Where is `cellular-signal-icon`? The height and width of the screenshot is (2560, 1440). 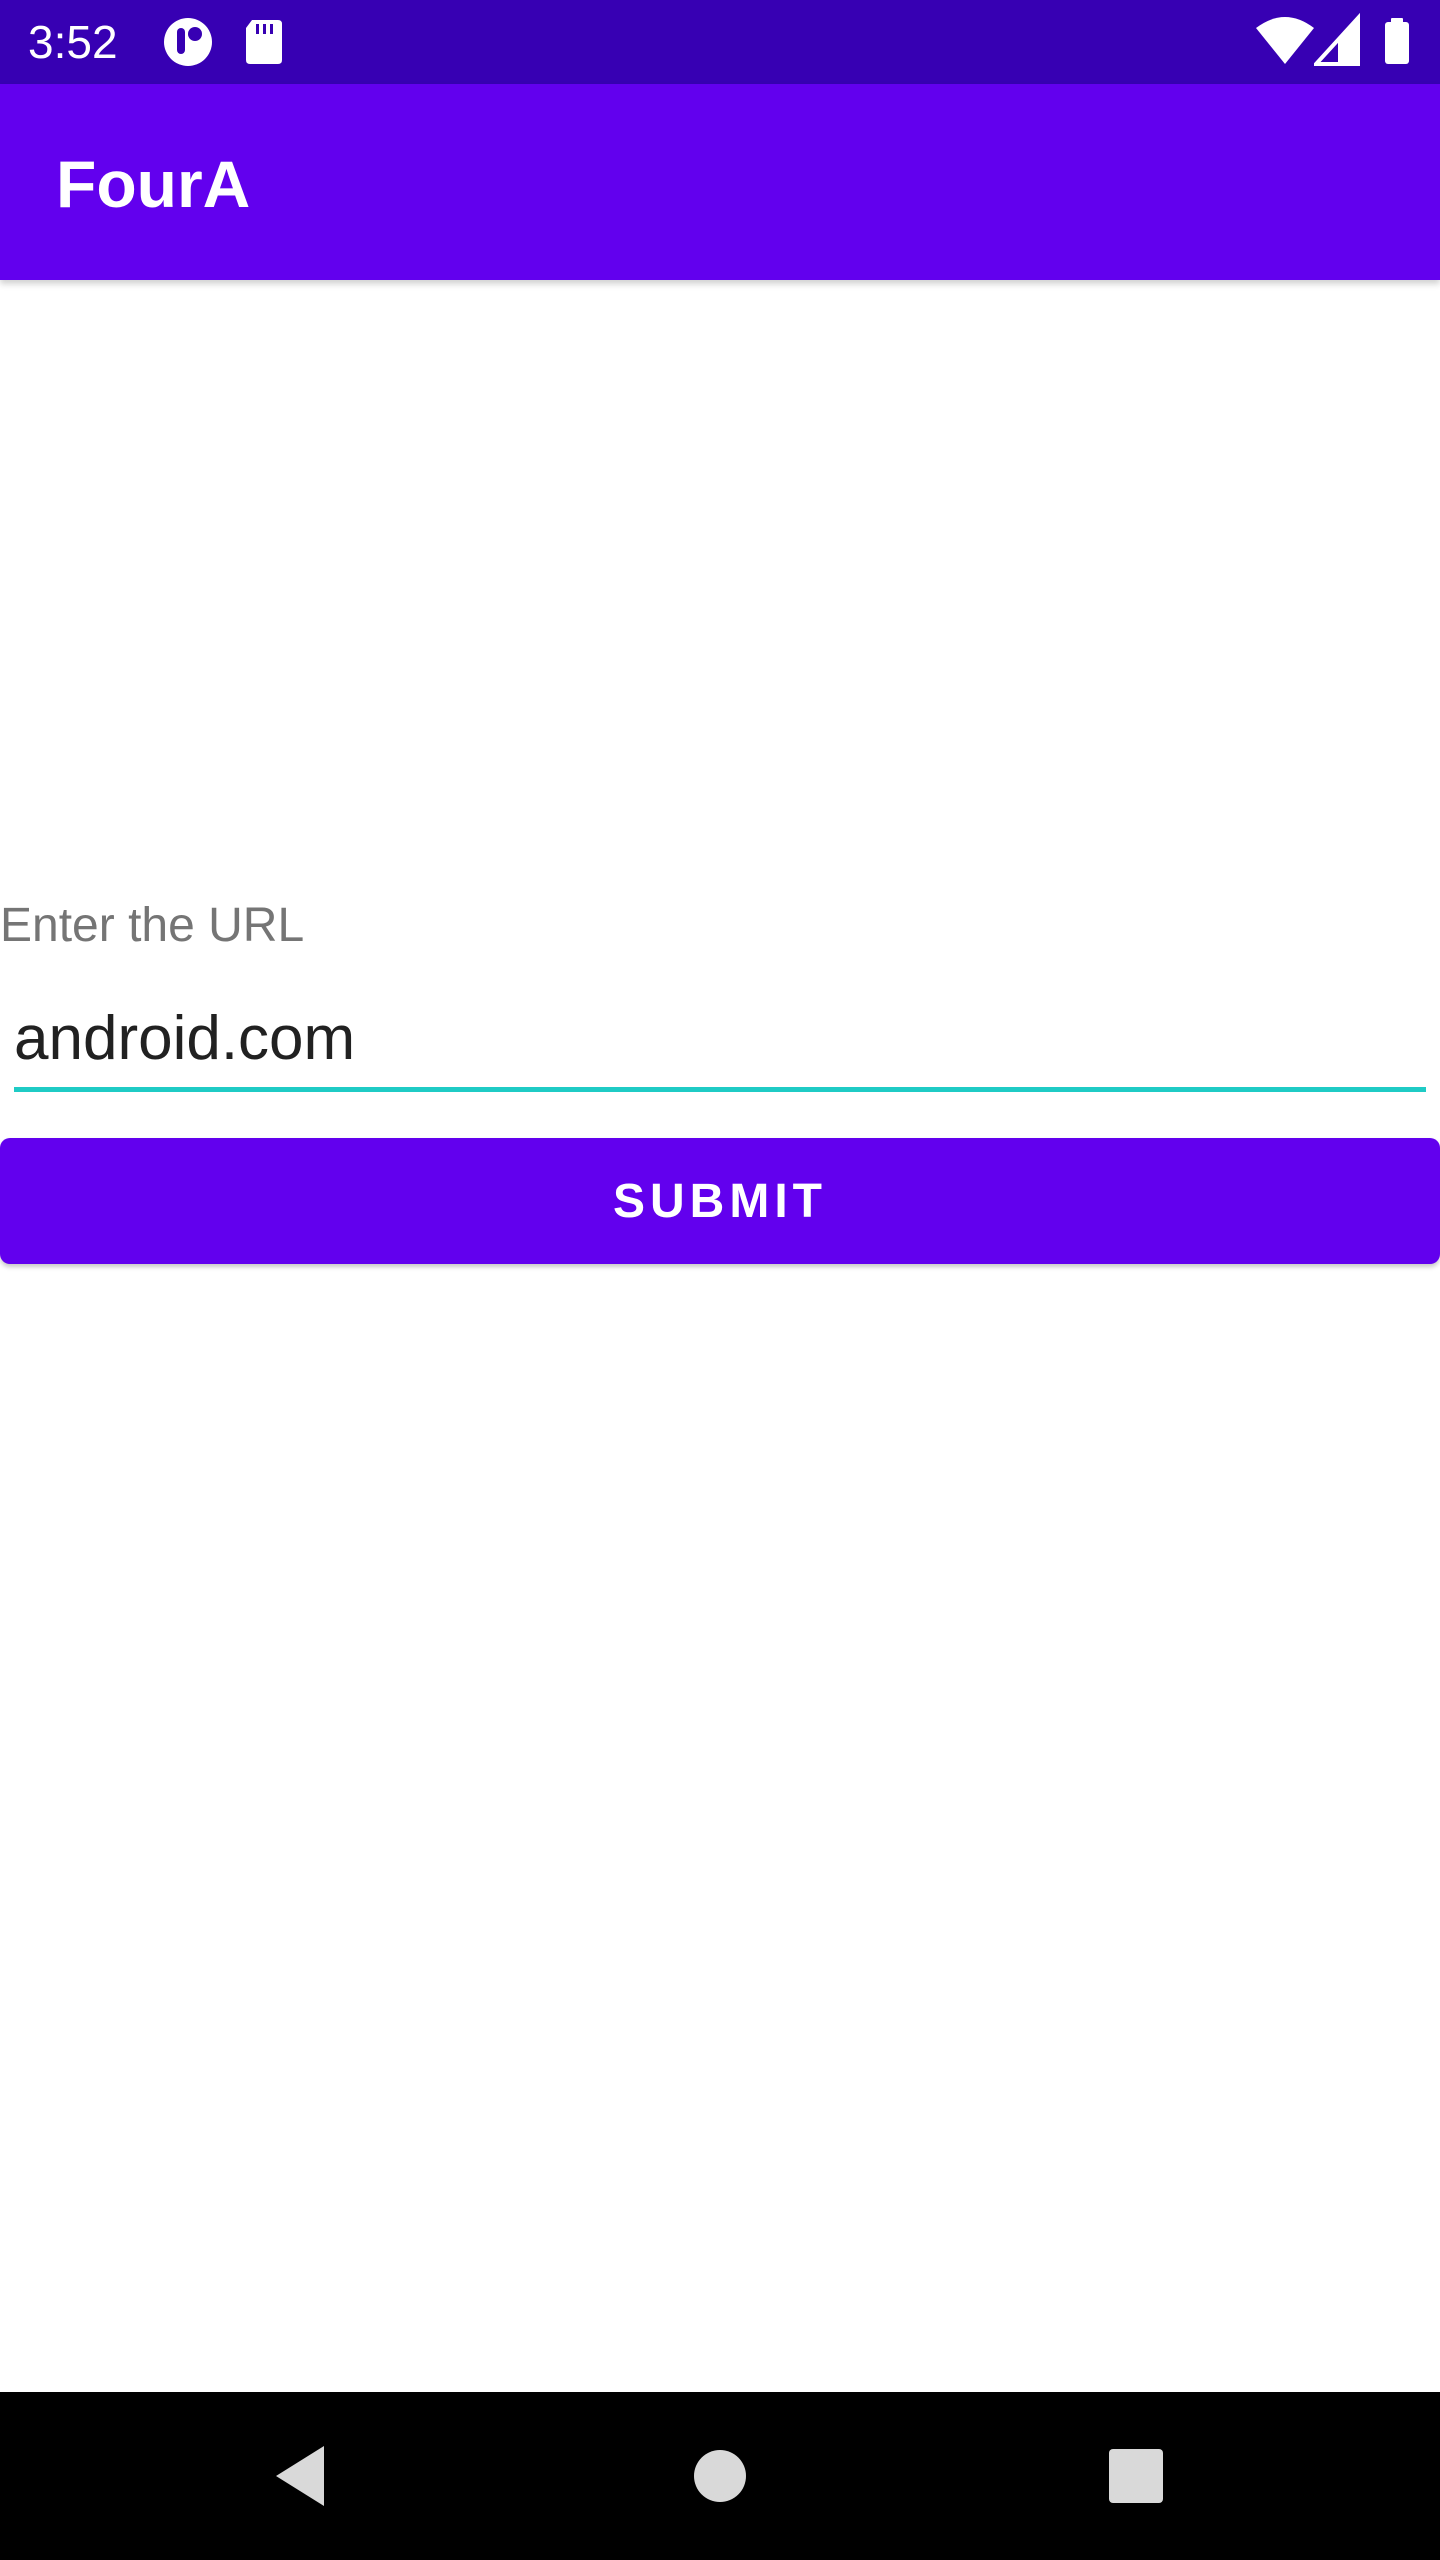
cellular-signal-icon is located at coordinates (1336, 44).